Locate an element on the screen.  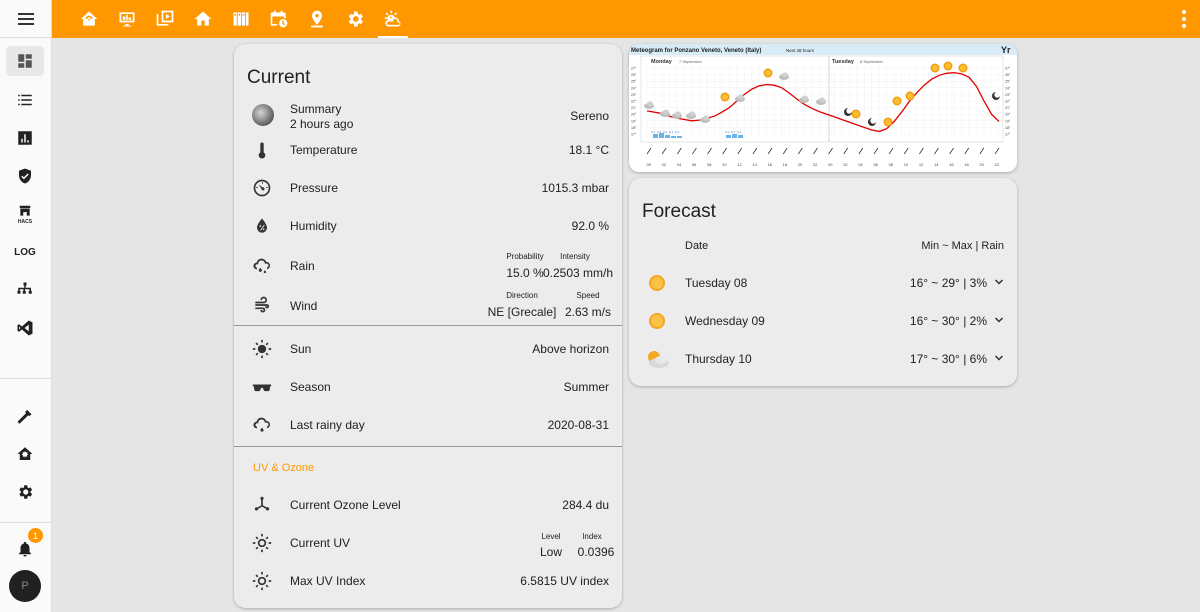
last-rainy-day-value: 2020-08-31 is located at coordinates (578, 425).